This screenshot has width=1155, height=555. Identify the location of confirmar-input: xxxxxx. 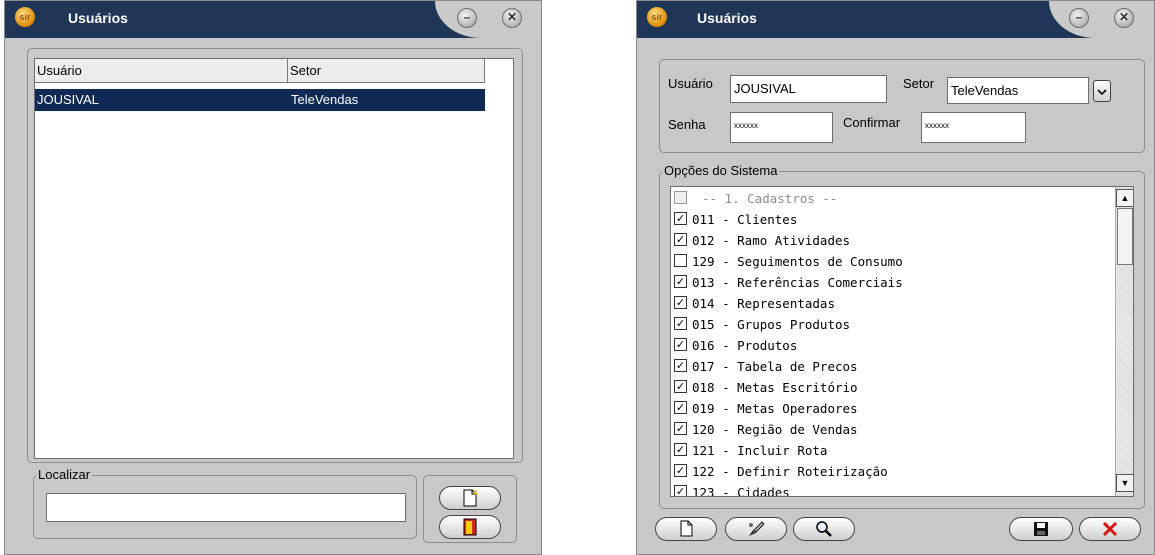
(973, 127).